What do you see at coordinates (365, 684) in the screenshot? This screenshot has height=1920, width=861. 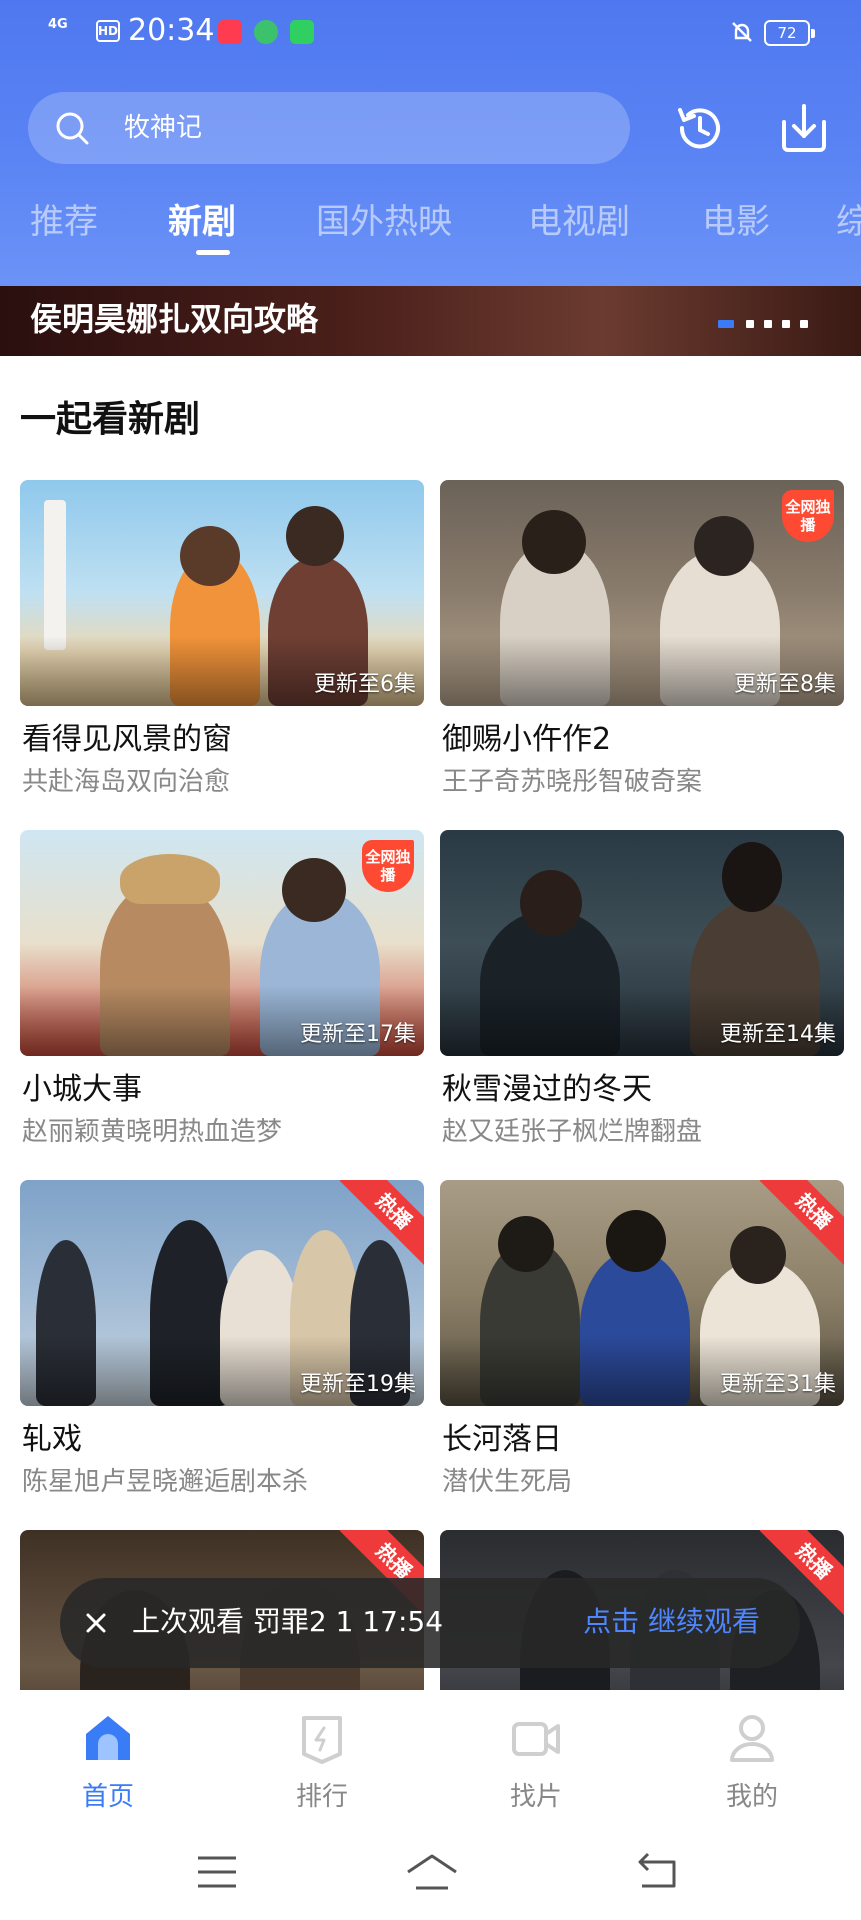 I see `episode-count: 更新至6集` at bounding box center [365, 684].